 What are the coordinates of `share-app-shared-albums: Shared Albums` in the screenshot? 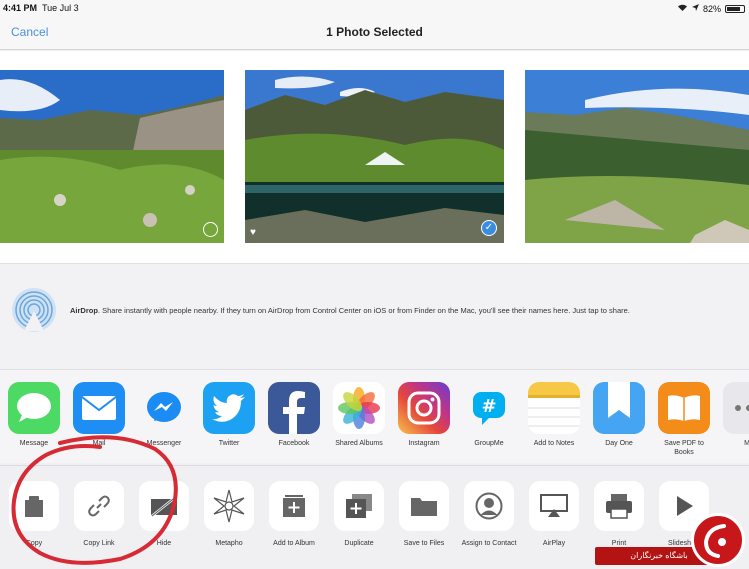 It's located at (359, 415).